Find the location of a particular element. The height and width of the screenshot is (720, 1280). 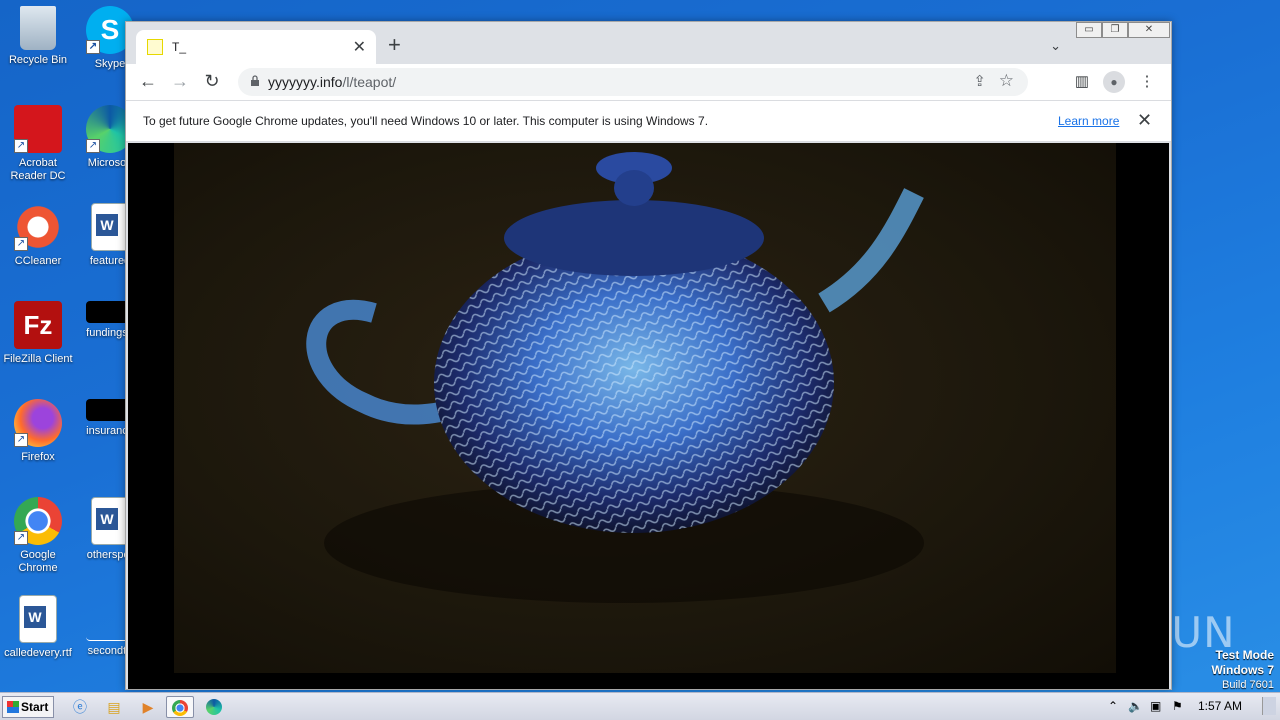

recycle-bin-icon is located at coordinates (38, 28).